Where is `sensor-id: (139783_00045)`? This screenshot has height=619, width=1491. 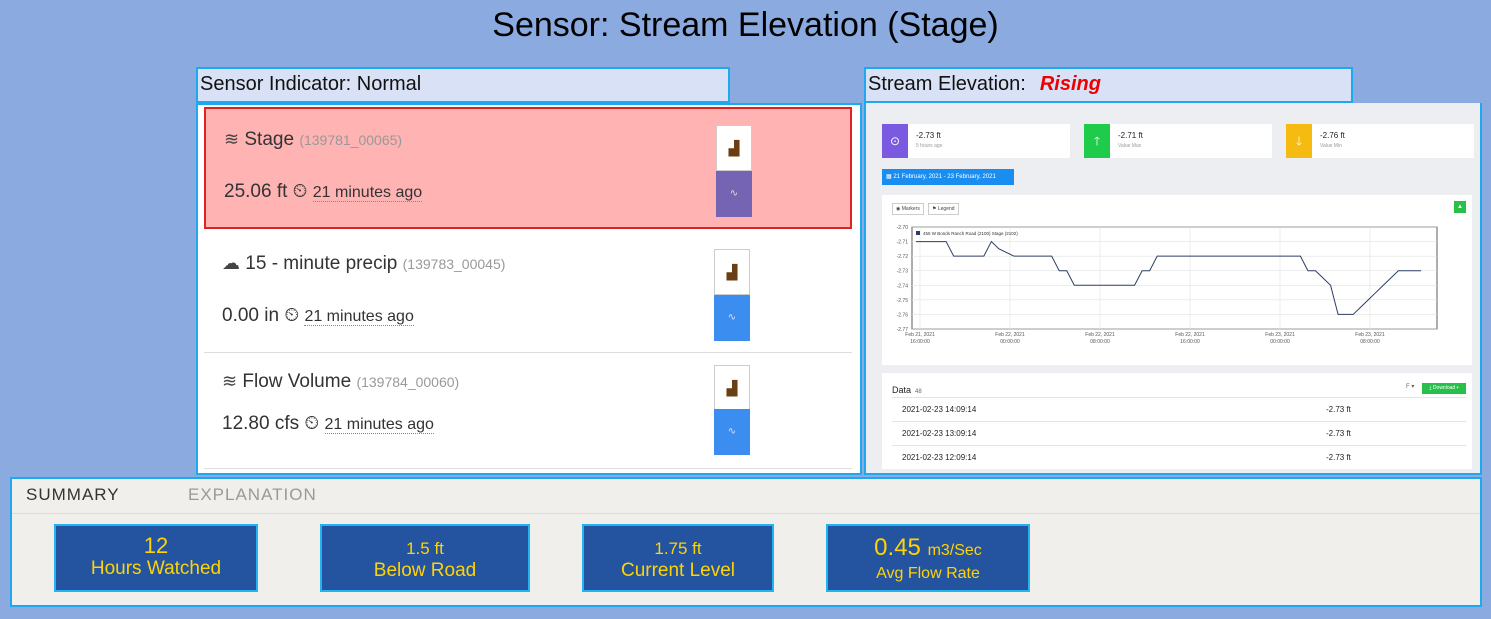
sensor-id: (139783_00045) is located at coordinates (454, 264).